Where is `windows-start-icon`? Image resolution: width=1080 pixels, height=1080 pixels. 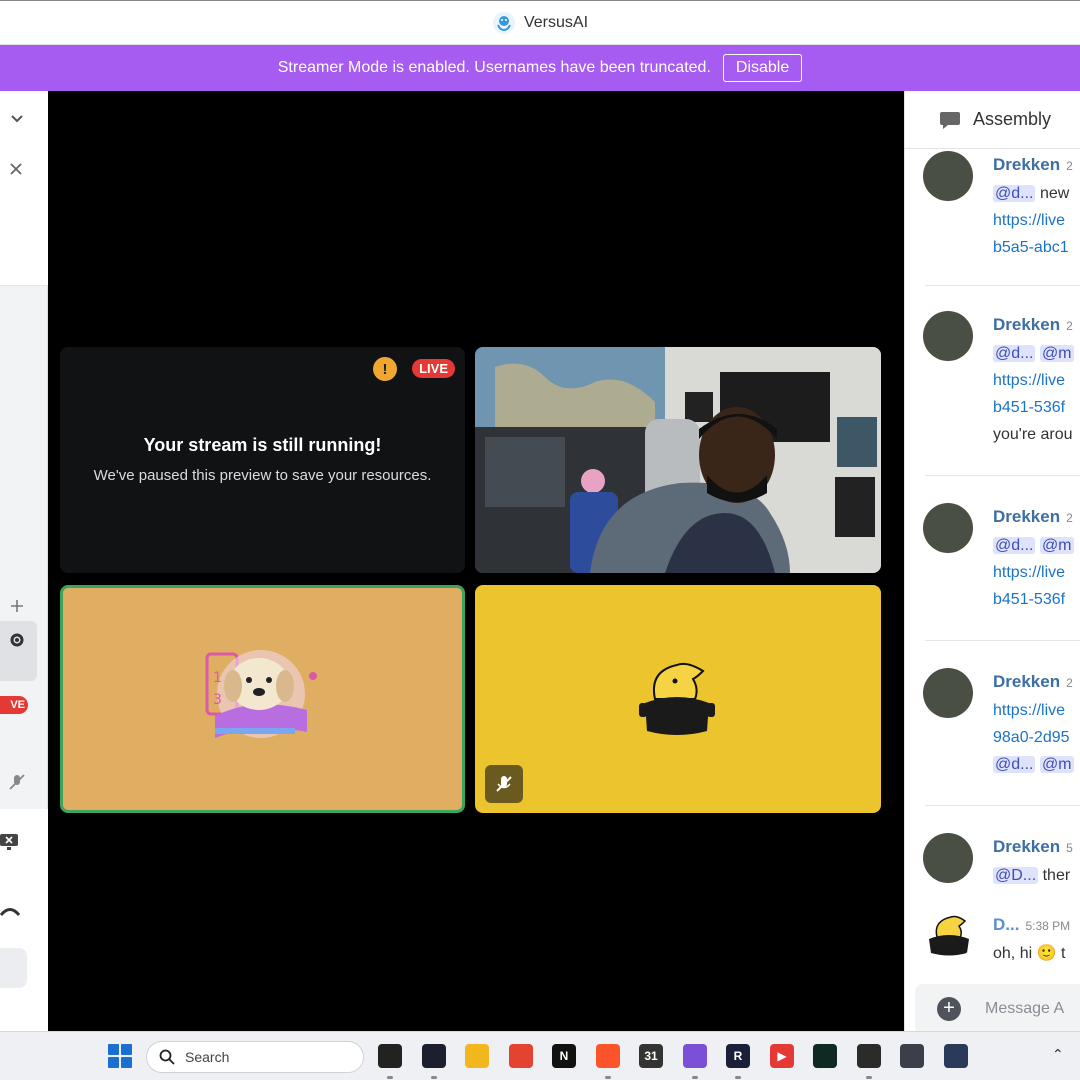 windows-start-icon is located at coordinates (120, 1056).